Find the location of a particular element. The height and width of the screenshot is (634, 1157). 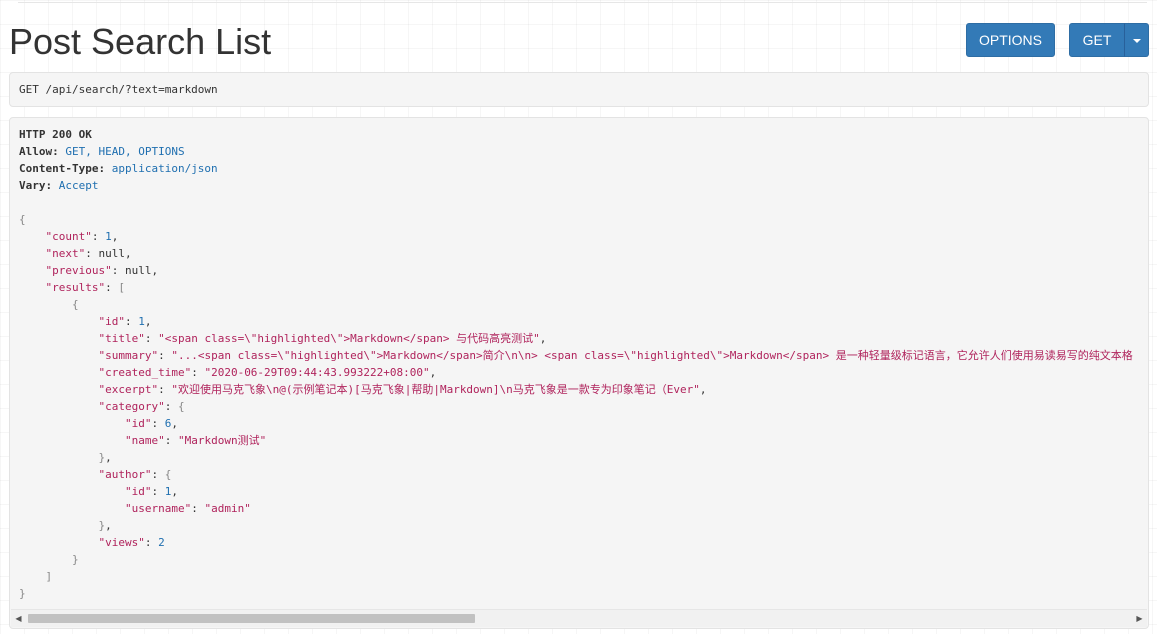

json-key: "author" is located at coordinates (125, 474).